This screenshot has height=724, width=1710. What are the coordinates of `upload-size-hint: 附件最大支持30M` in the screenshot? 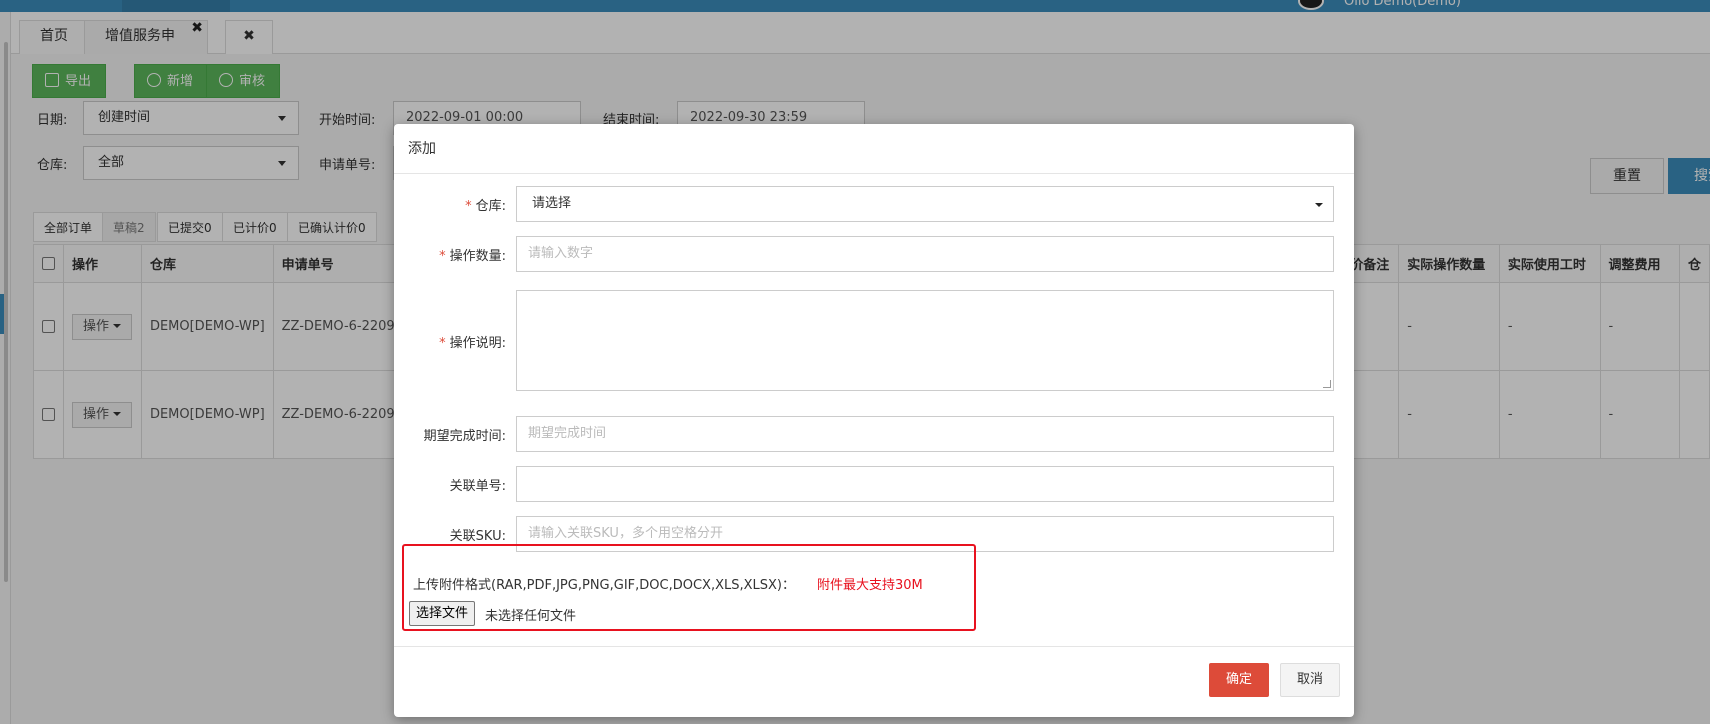 It's located at (870, 585).